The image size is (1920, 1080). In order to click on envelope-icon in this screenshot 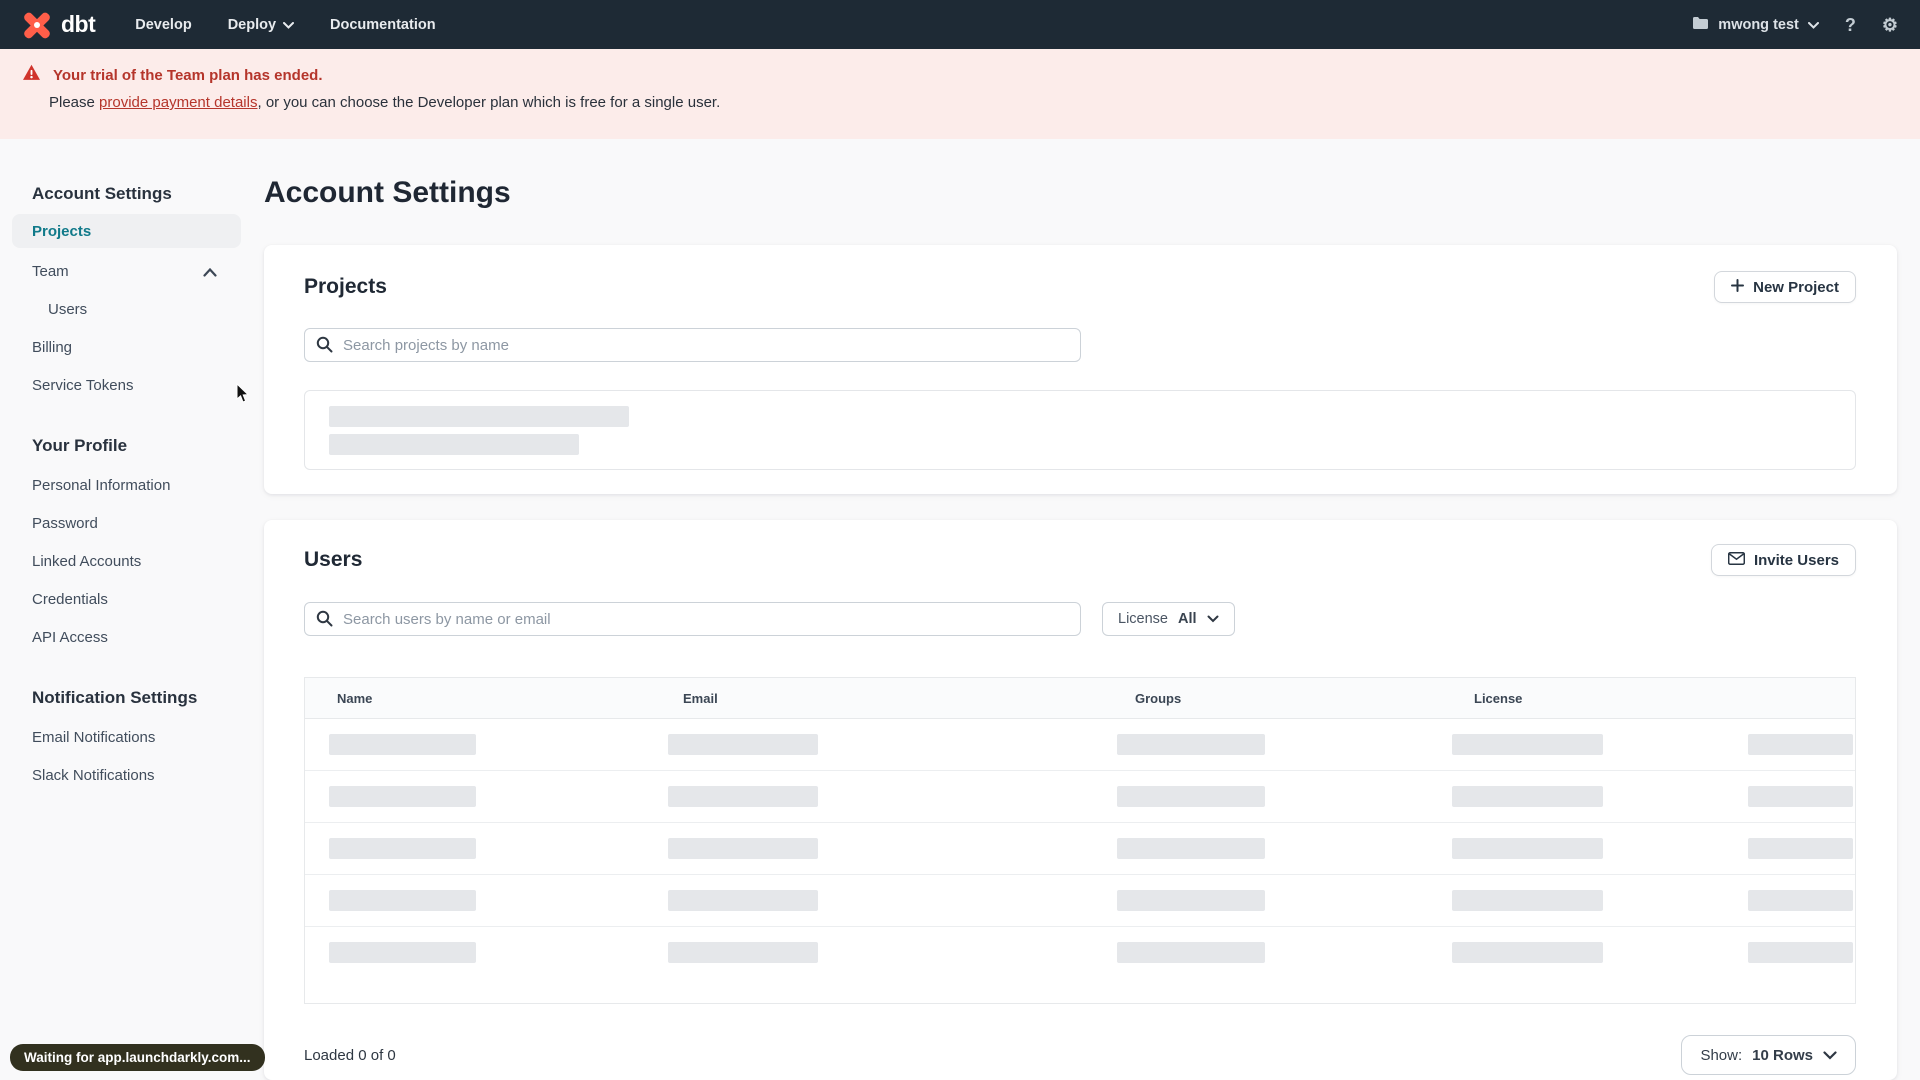, I will do `click(1736, 560)`.